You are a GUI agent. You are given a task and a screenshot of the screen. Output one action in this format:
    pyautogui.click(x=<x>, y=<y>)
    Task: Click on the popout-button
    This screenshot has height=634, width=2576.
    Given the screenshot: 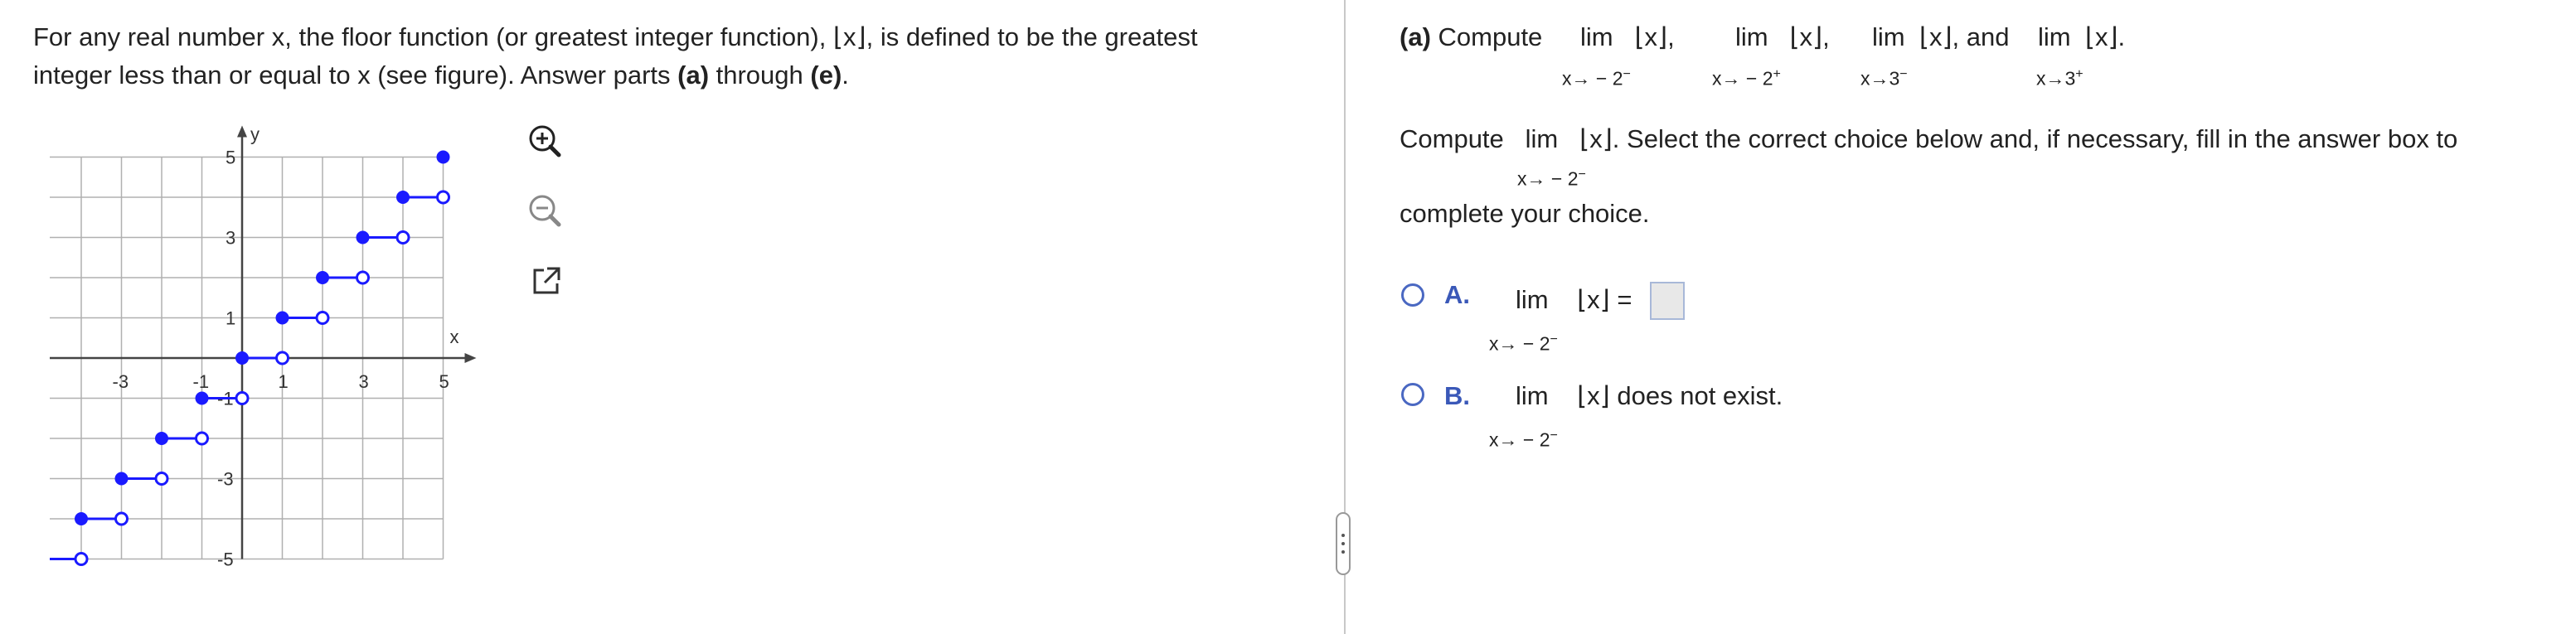 What is the action you would take?
    pyautogui.click(x=545, y=282)
    